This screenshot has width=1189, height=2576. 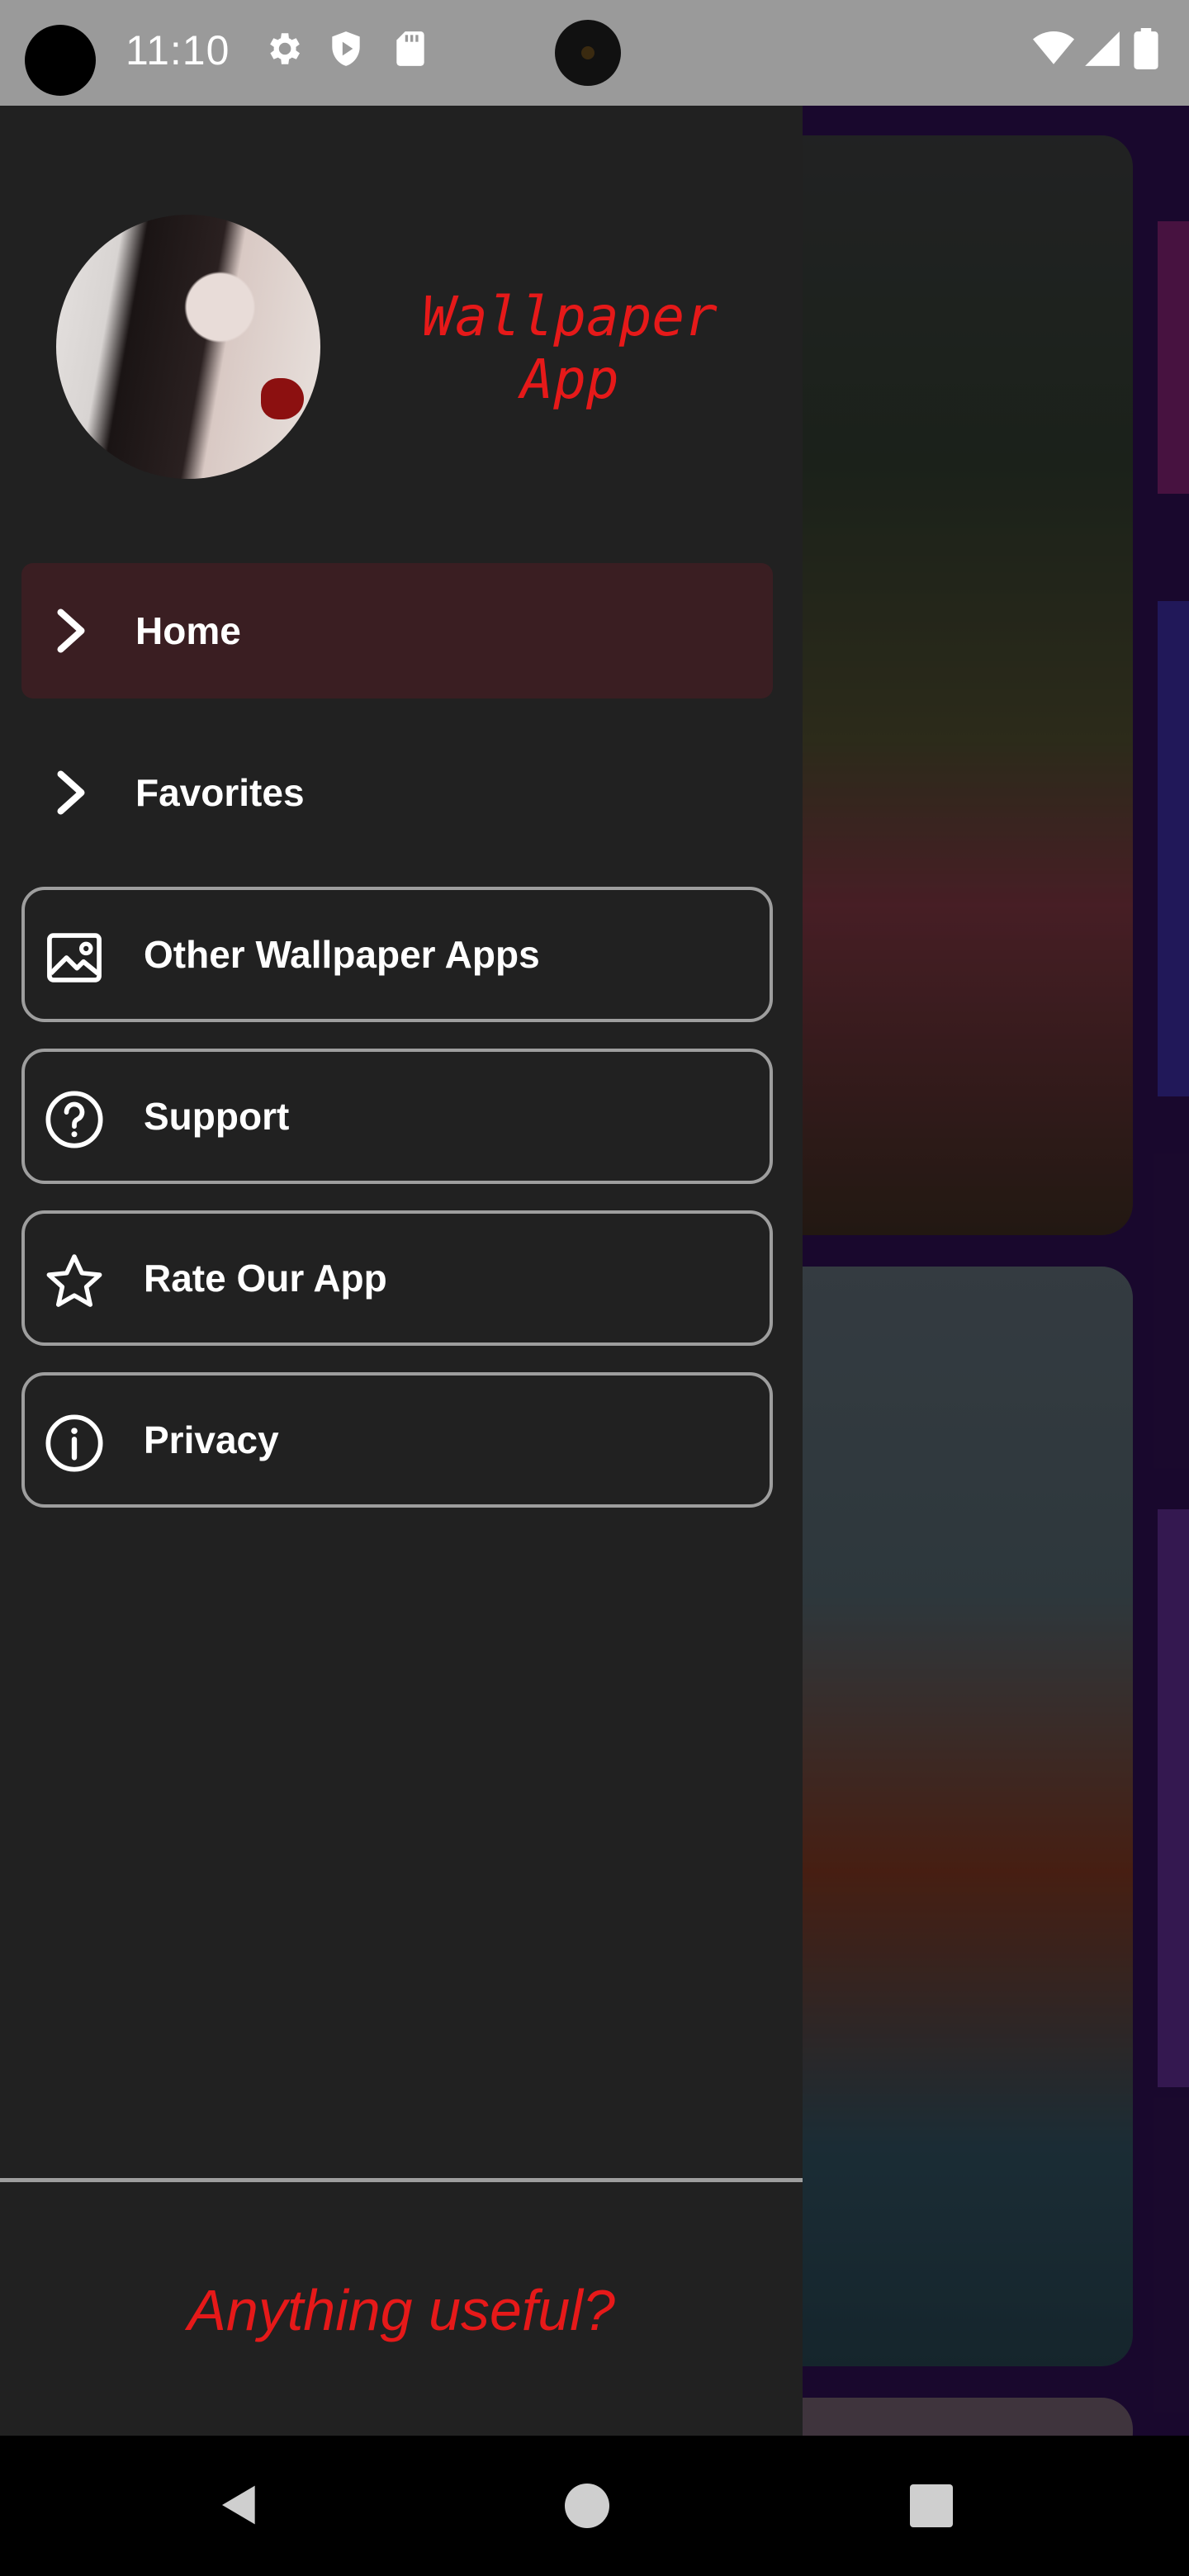 I want to click on back-icon, so click(x=239, y=2505).